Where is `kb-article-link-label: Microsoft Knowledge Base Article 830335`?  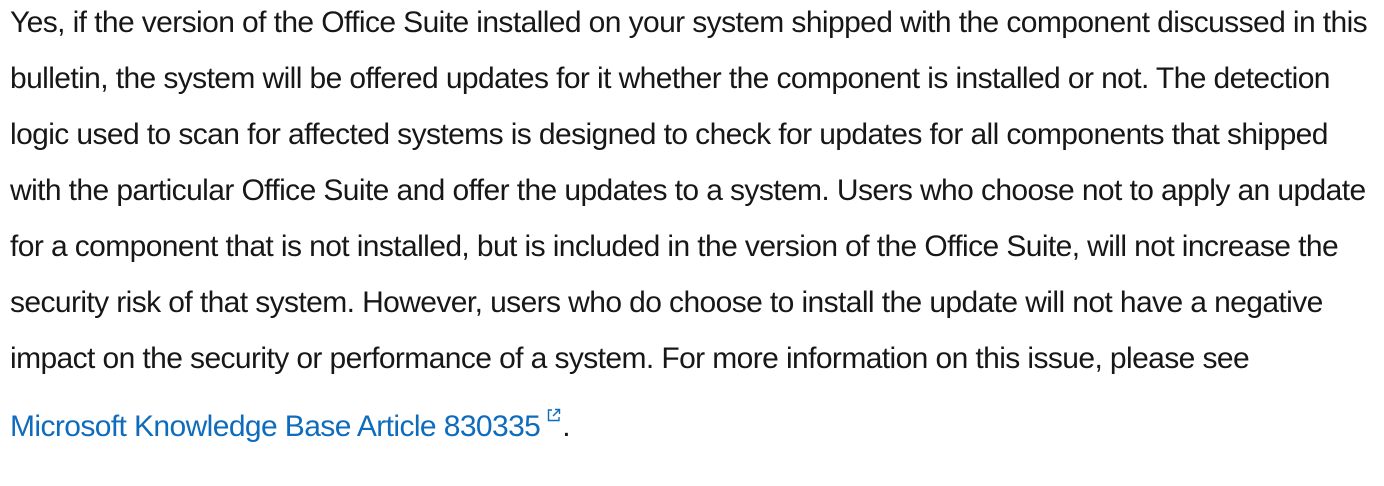 kb-article-link-label: Microsoft Knowledge Base Article 830335 is located at coordinates (275, 426).